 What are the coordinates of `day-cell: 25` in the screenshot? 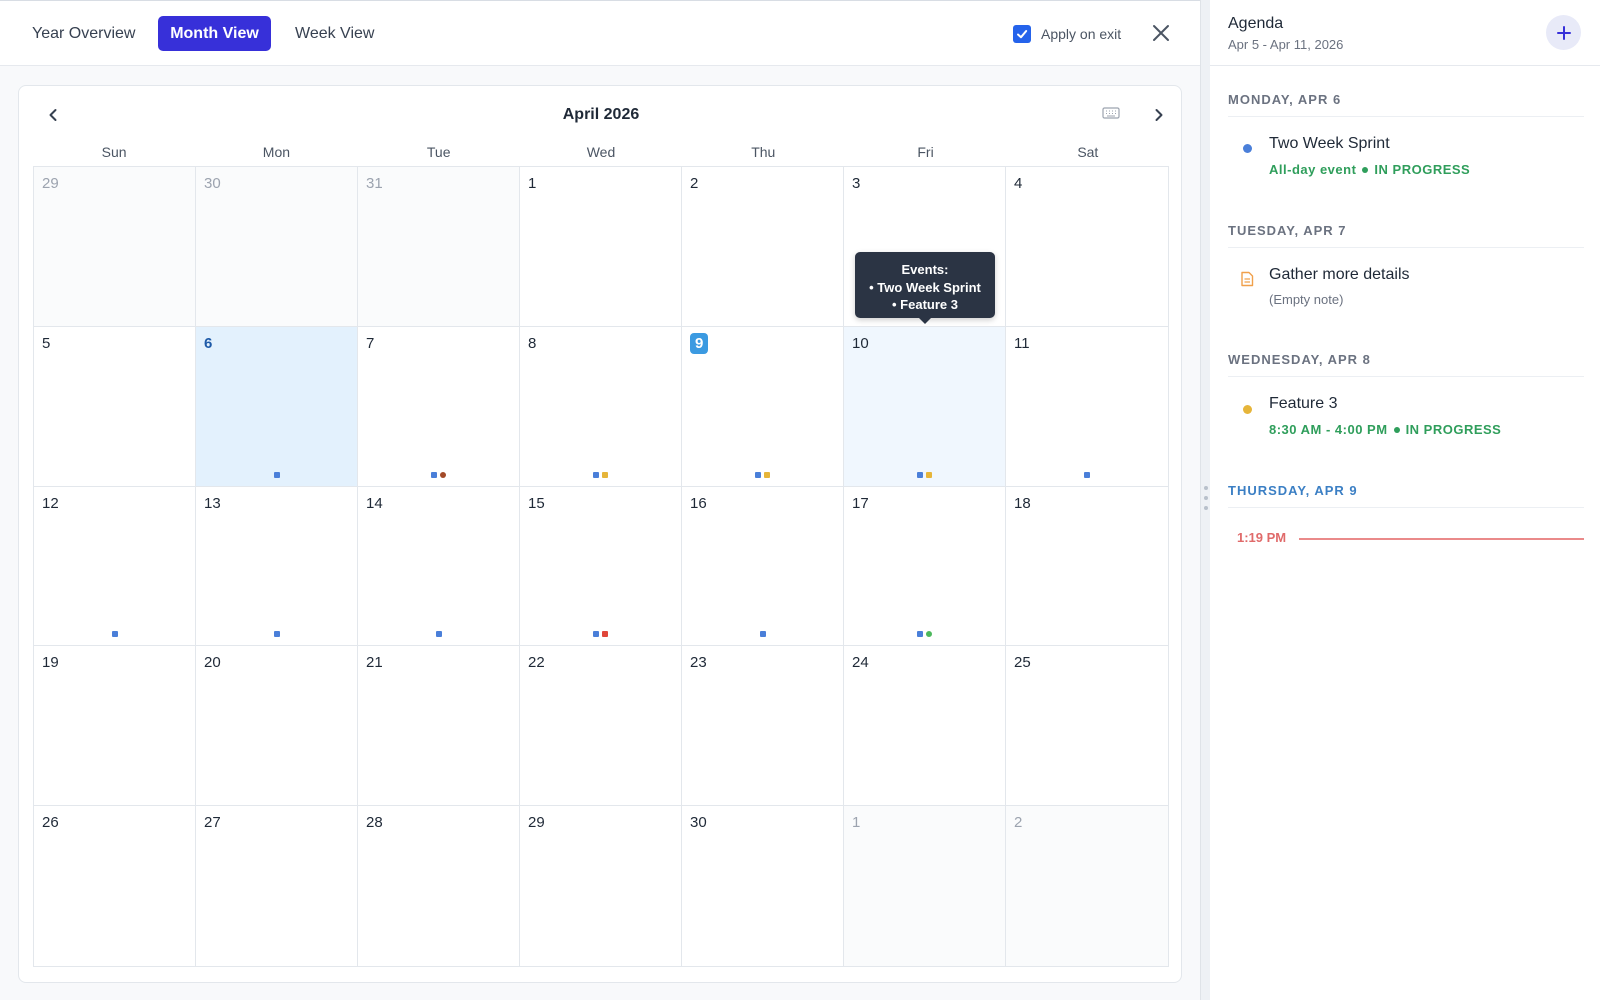 It's located at (1087, 726).